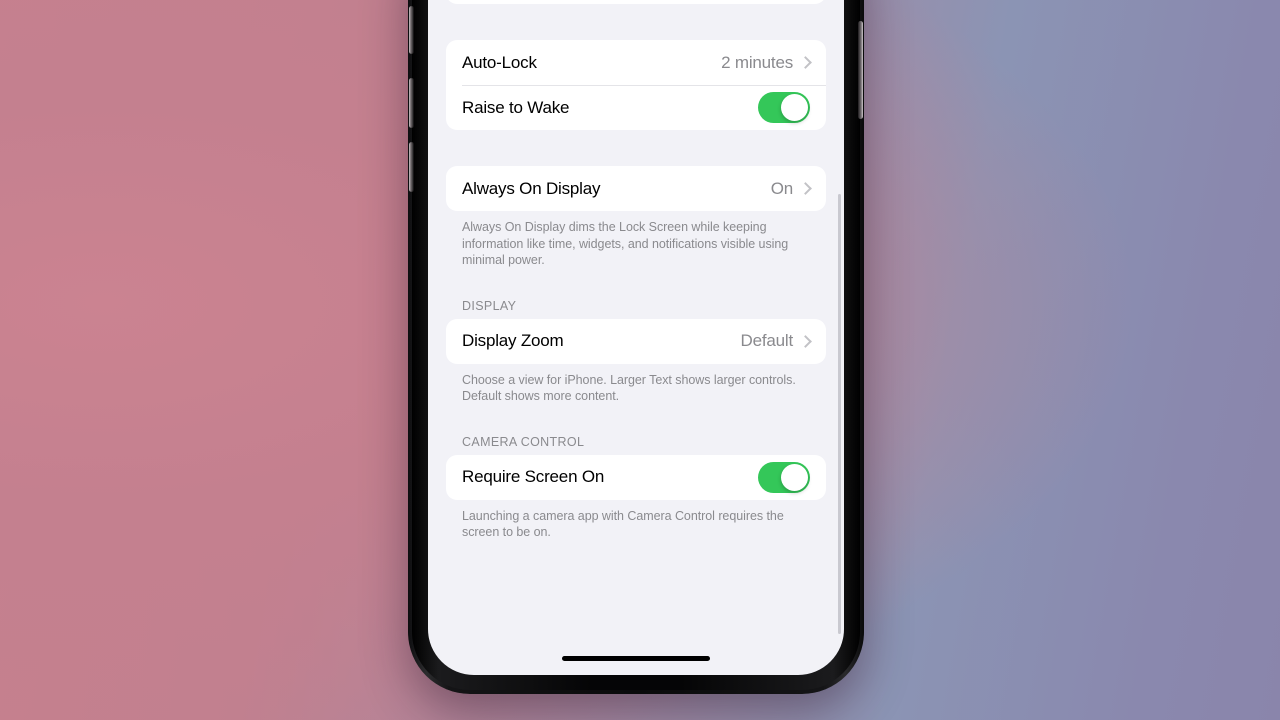 The width and height of the screenshot is (1280, 720). Describe the element at coordinates (489, 305) in the screenshot. I see `section-header-display: DISPLAY` at that location.